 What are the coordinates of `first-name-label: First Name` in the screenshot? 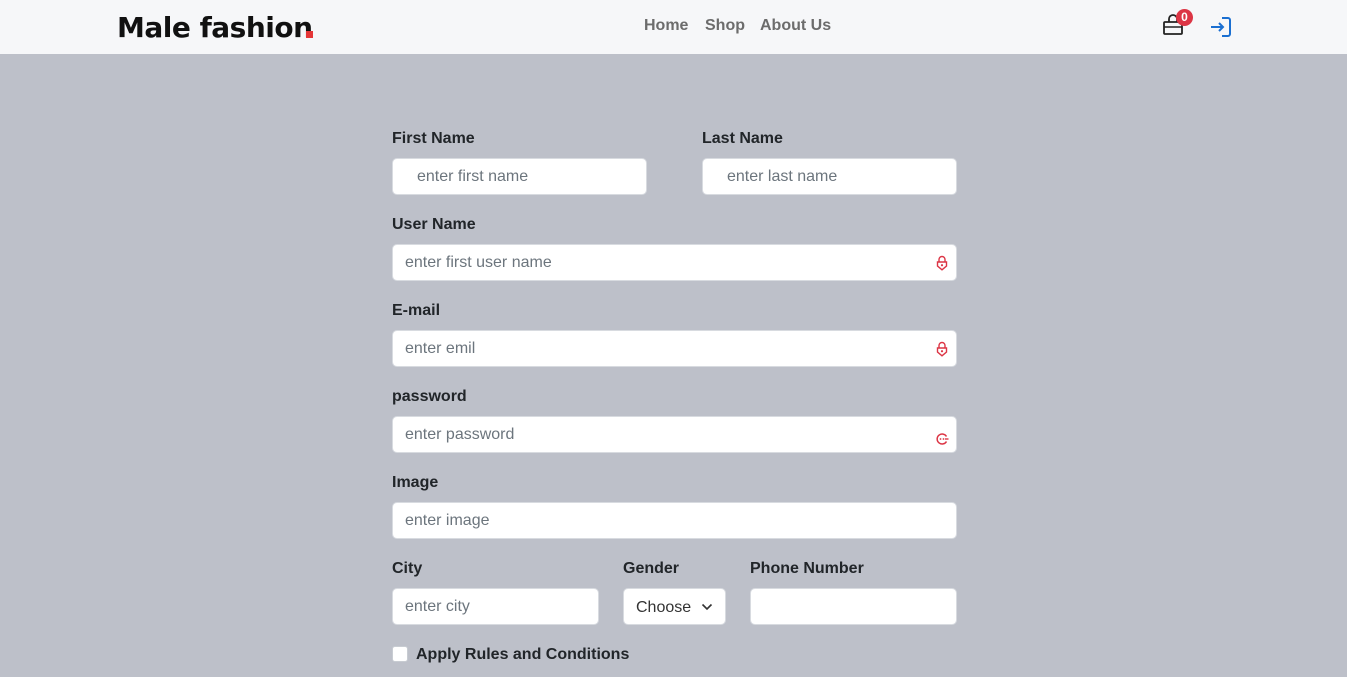 It's located at (433, 138).